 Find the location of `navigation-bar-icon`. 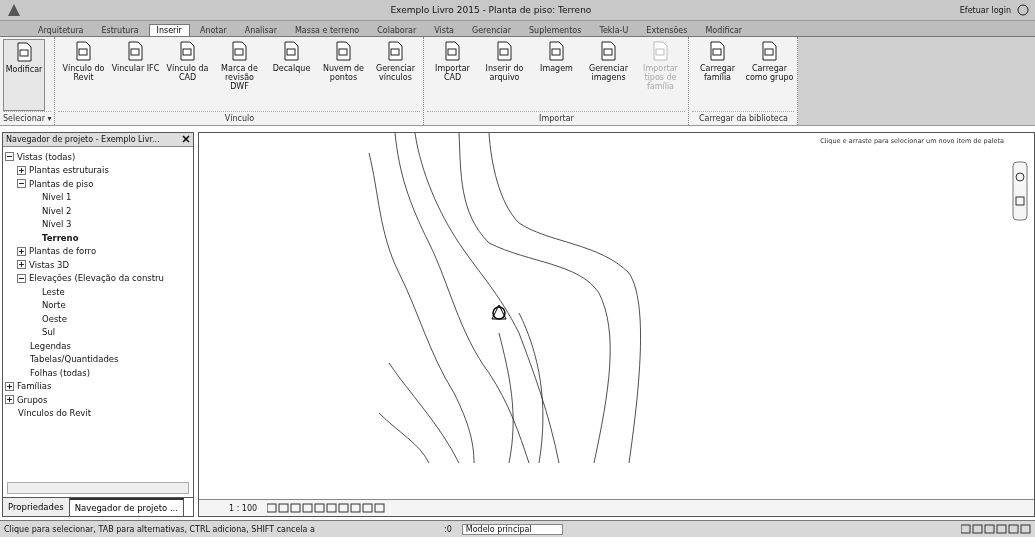

navigation-bar-icon is located at coordinates (1020, 191).